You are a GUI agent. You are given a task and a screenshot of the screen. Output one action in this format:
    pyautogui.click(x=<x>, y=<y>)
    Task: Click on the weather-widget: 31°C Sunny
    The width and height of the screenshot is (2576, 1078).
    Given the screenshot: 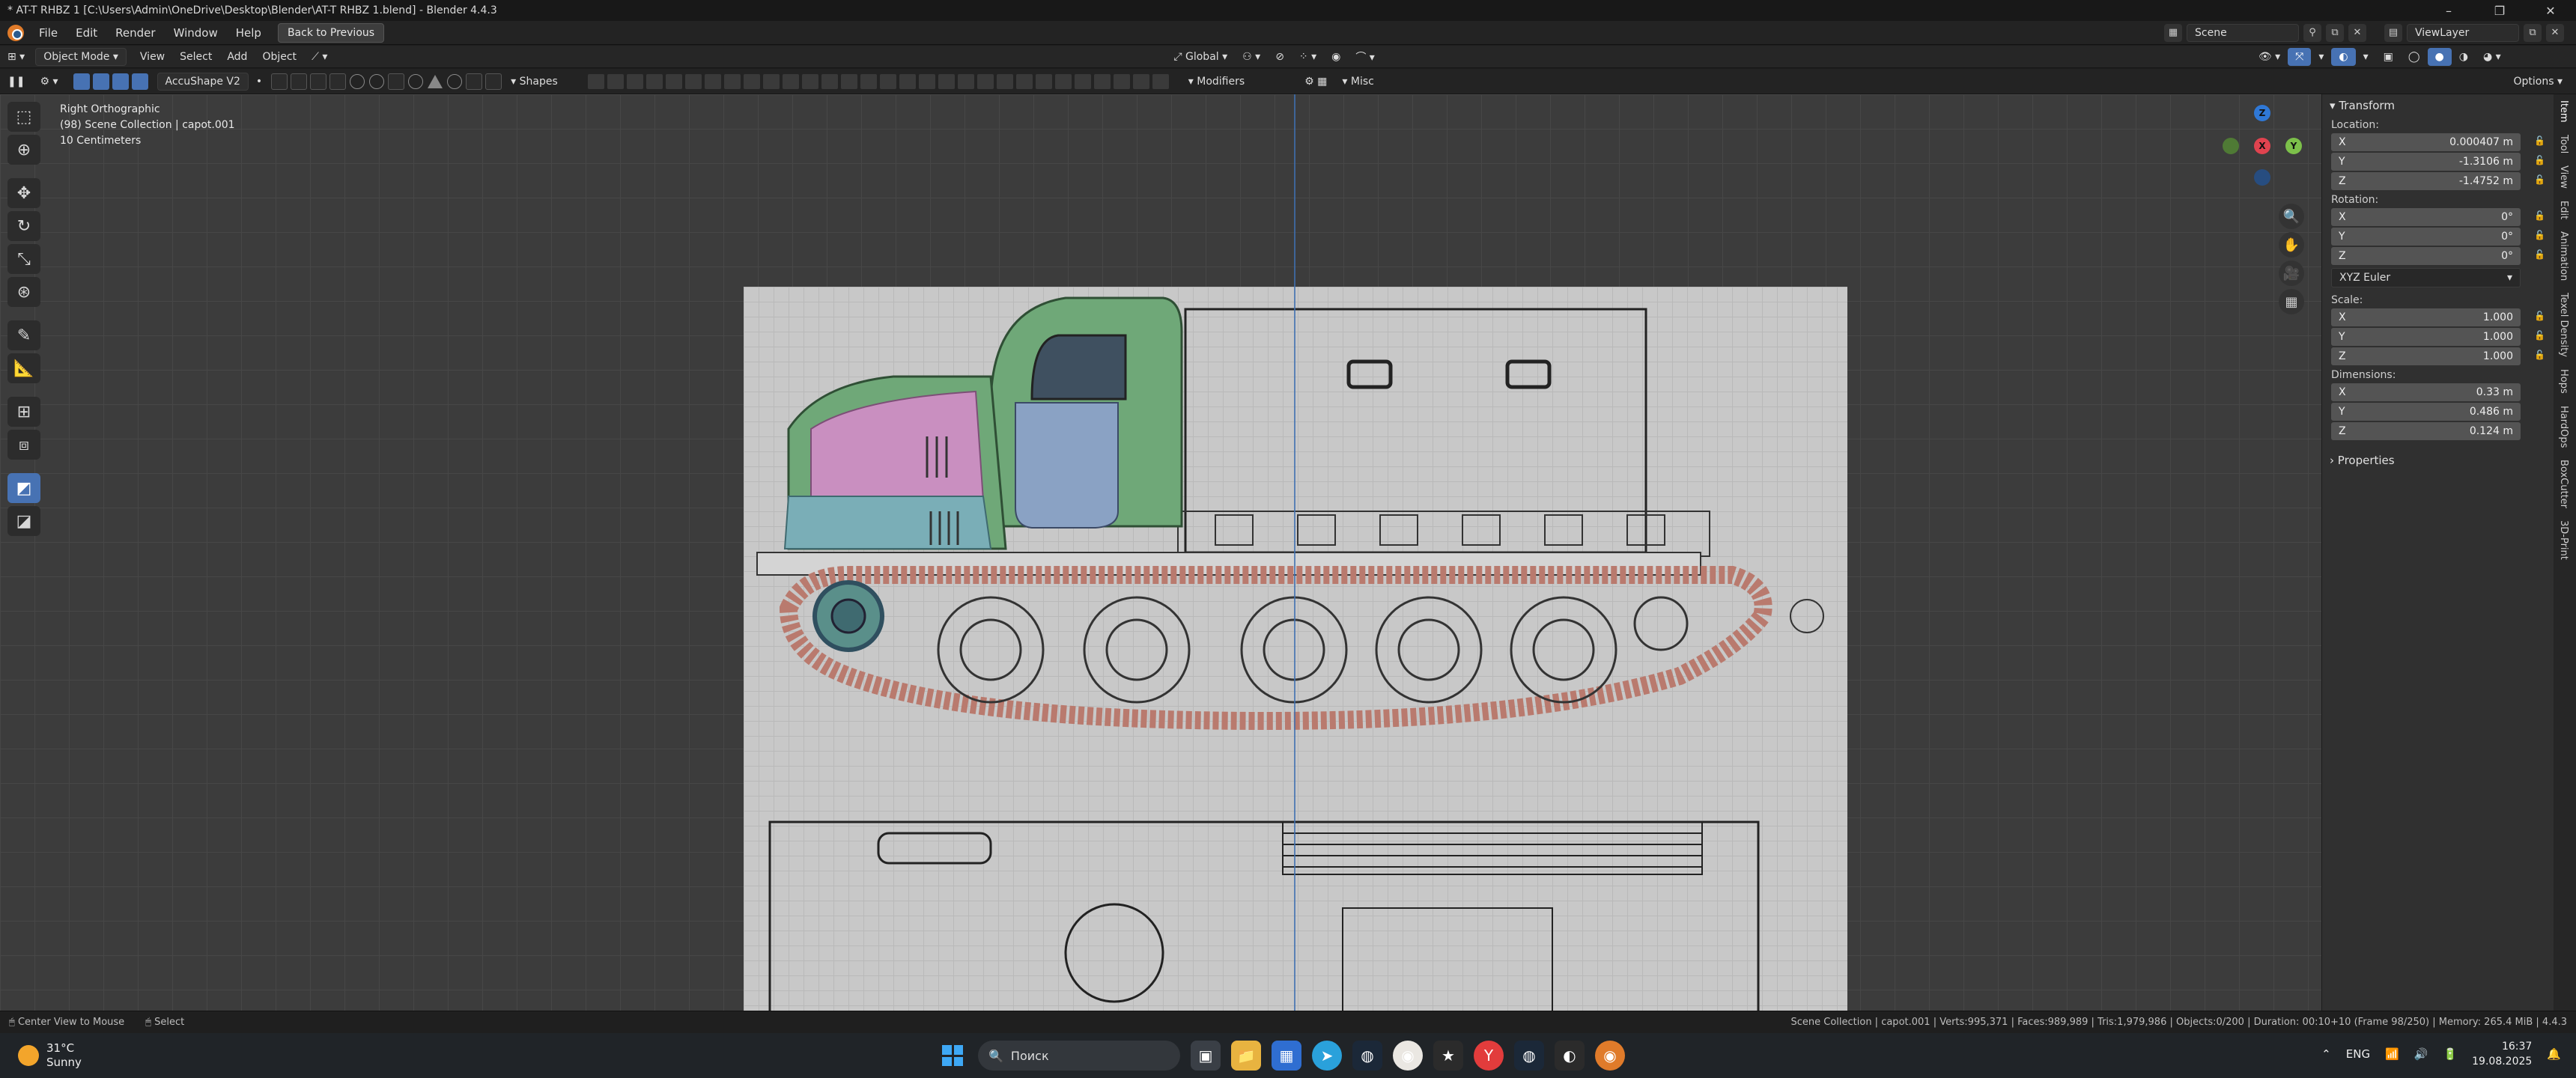 What is the action you would take?
    pyautogui.click(x=50, y=1055)
    